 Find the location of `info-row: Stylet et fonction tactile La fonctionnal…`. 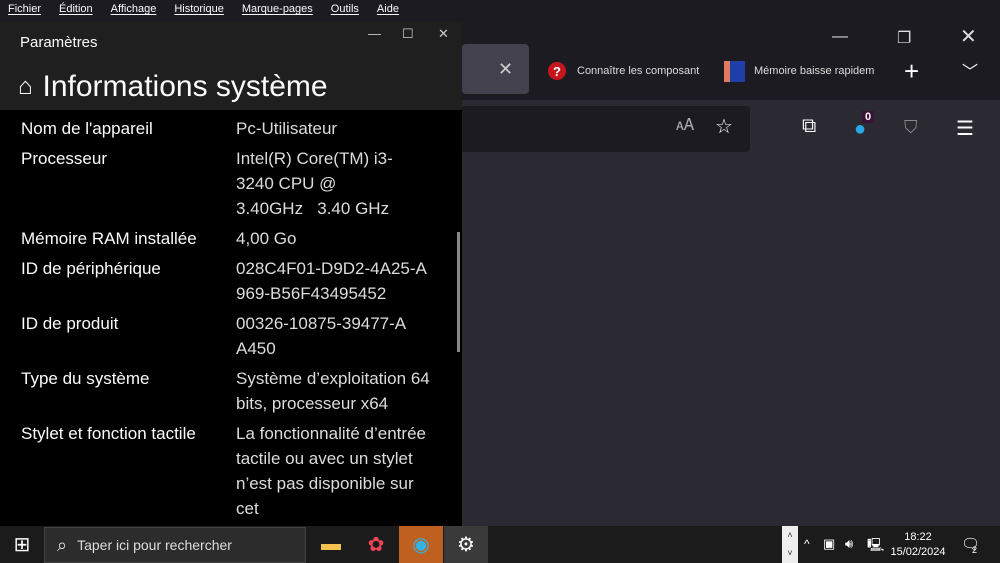

info-row: Stylet et fonction tactile La fonctionnal… is located at coordinates (228, 471).